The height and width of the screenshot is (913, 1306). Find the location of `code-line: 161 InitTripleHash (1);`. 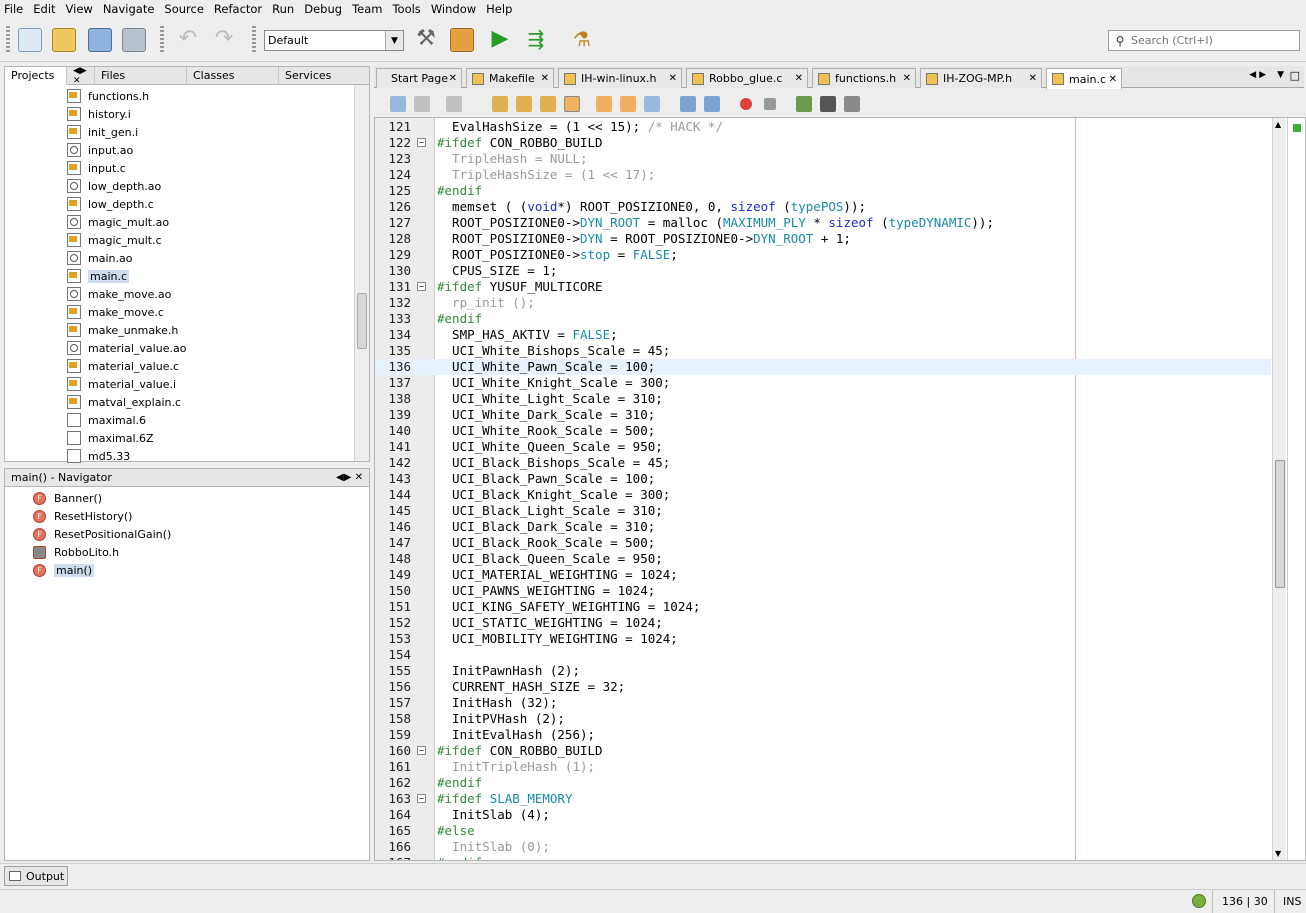

code-line: 161 InitTripleHash (1); is located at coordinates (823, 767).